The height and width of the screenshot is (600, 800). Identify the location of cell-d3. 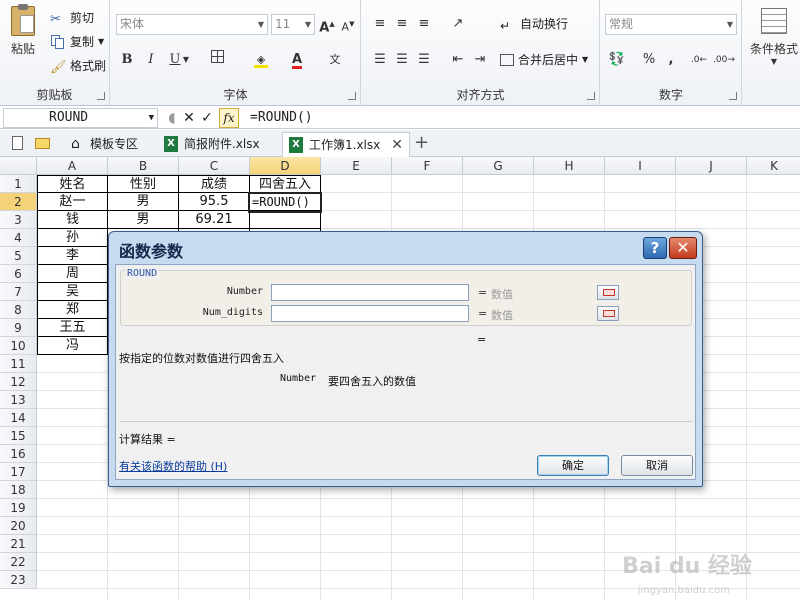
(285, 220).